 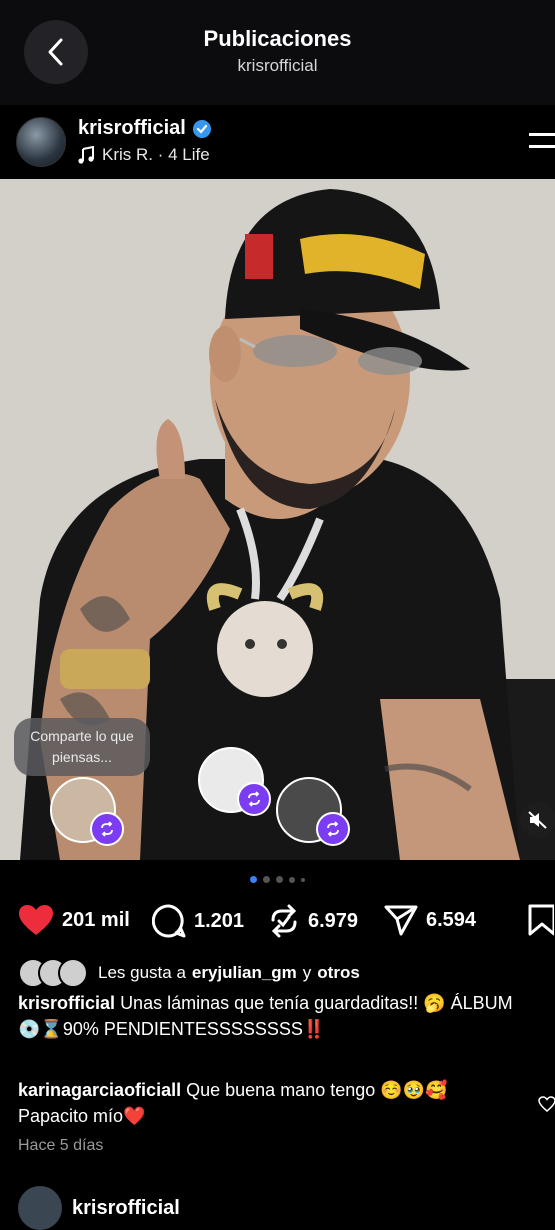 I want to click on mute-button, so click(x=537, y=820).